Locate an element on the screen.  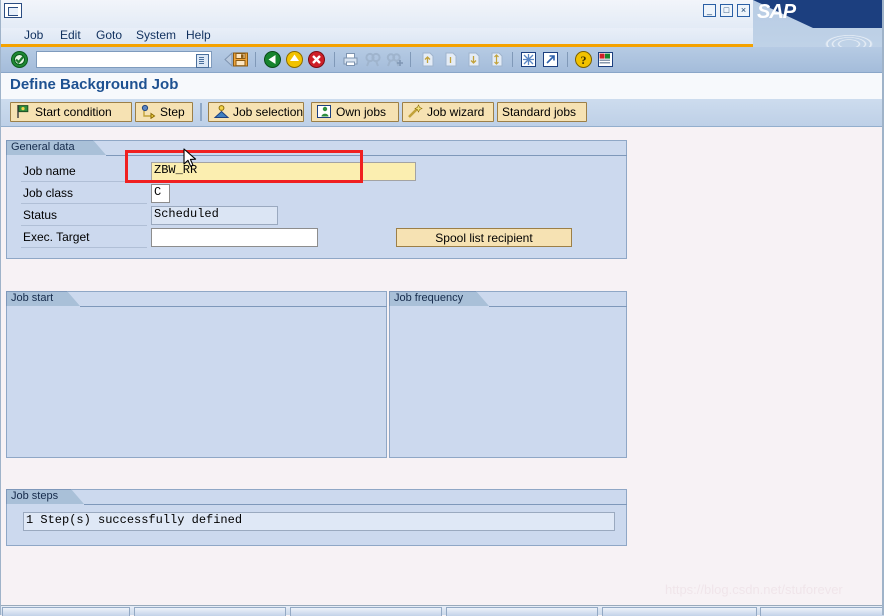
job-class-input: C is located at coordinates (160, 193).